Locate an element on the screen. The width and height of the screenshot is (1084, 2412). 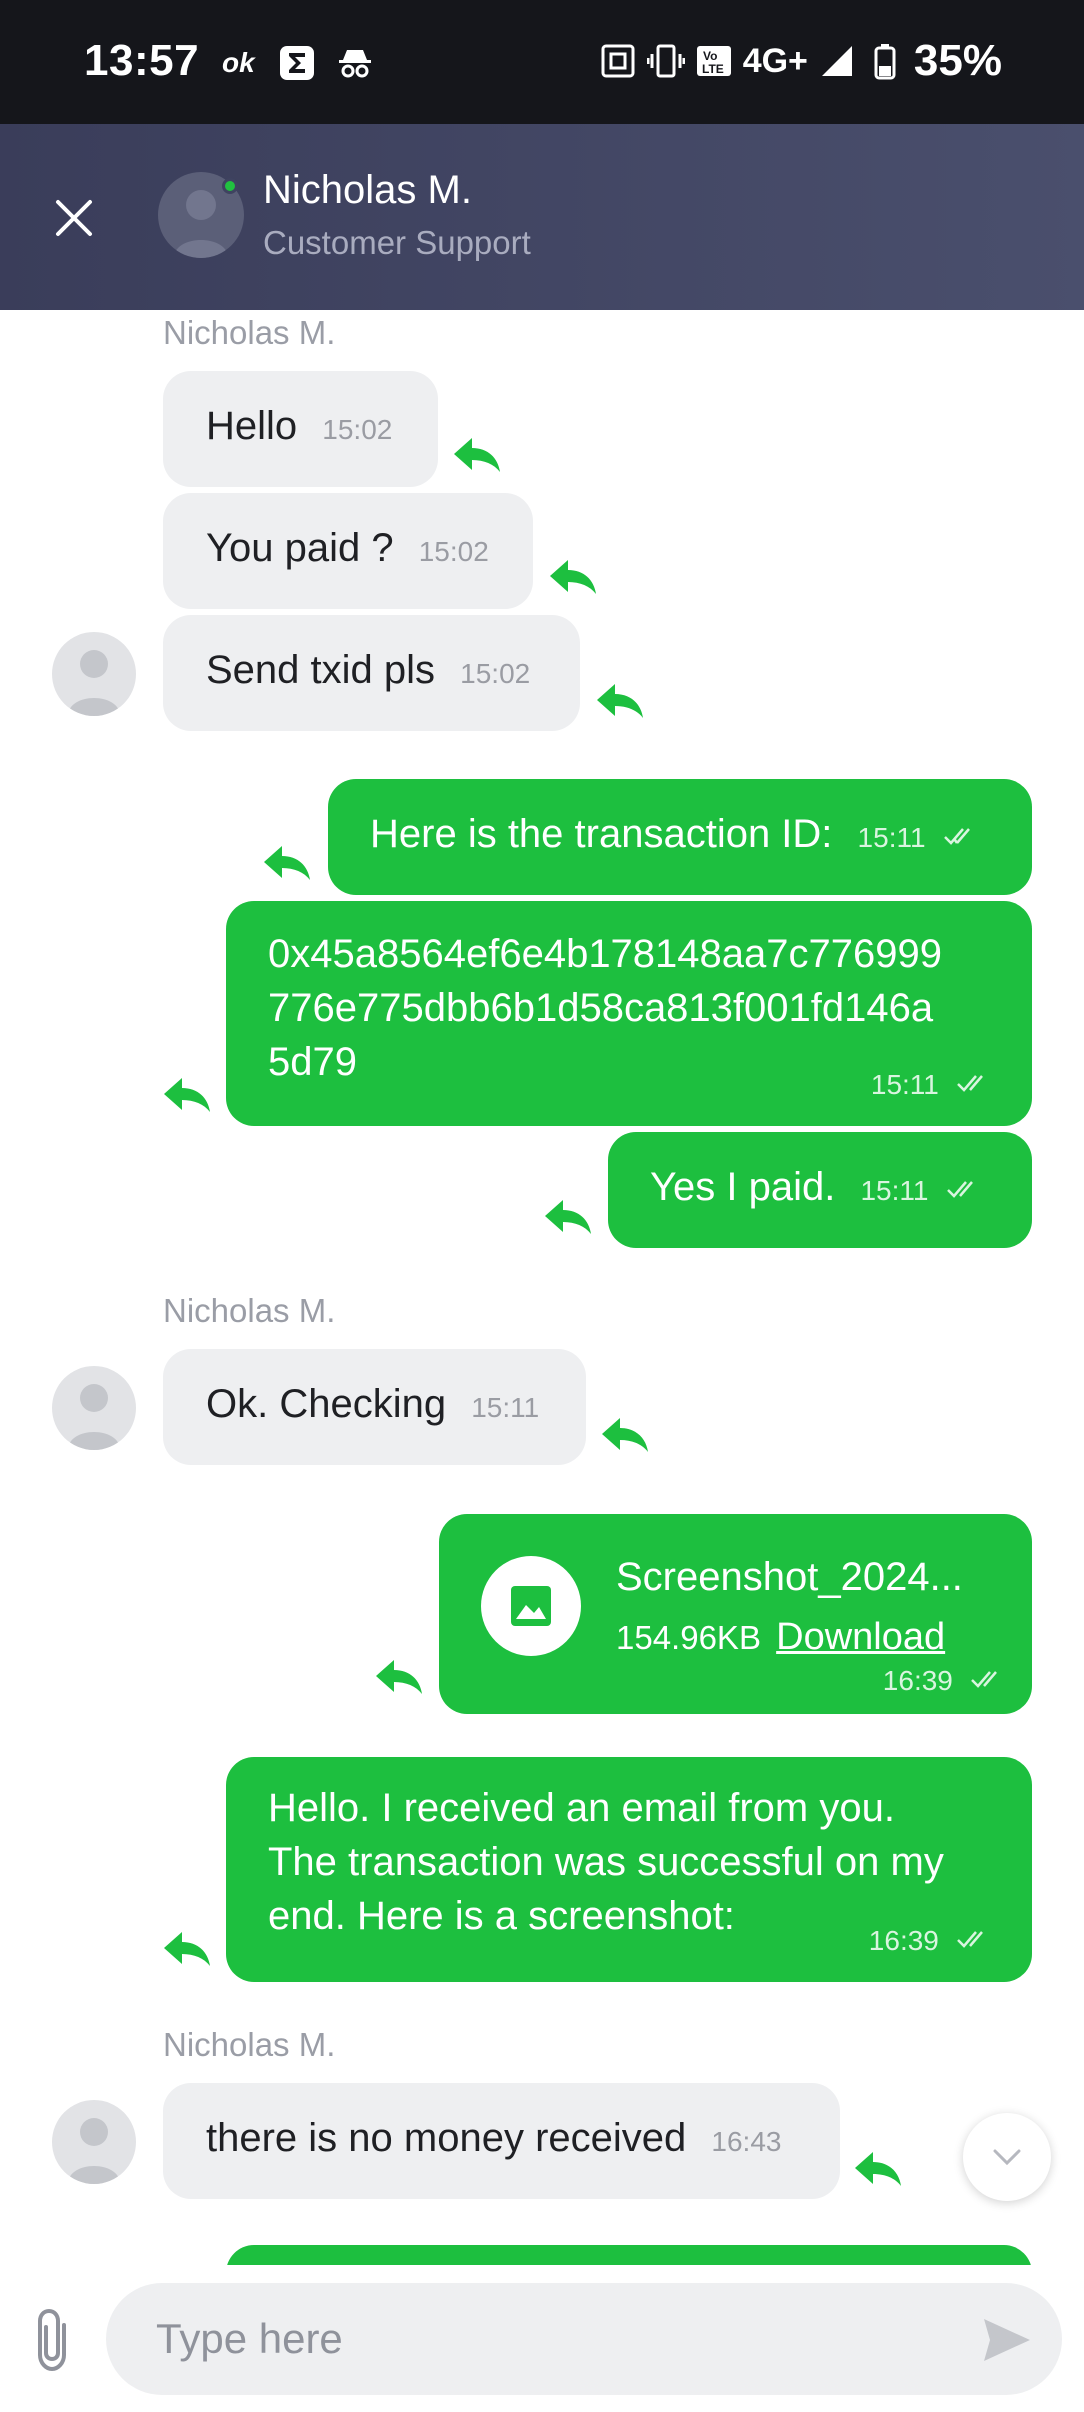
message-text-line: 0x45a8564ef6e4b178148aa7c776999 is located at coordinates (605, 954).